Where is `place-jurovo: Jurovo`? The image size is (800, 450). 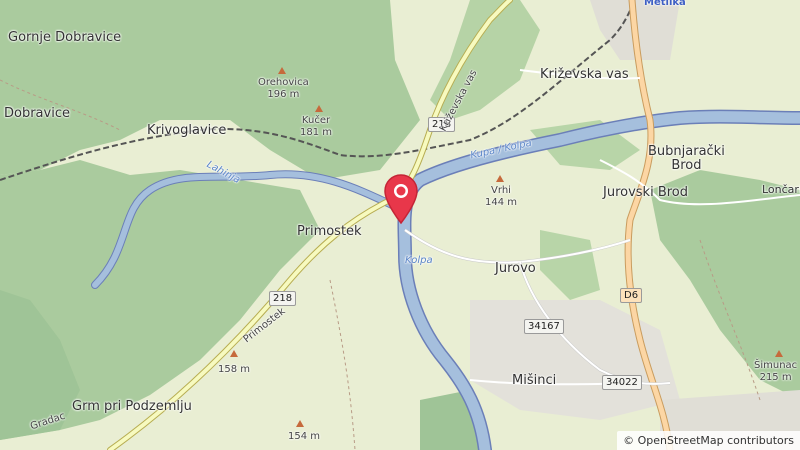 place-jurovo: Jurovo is located at coordinates (515, 268).